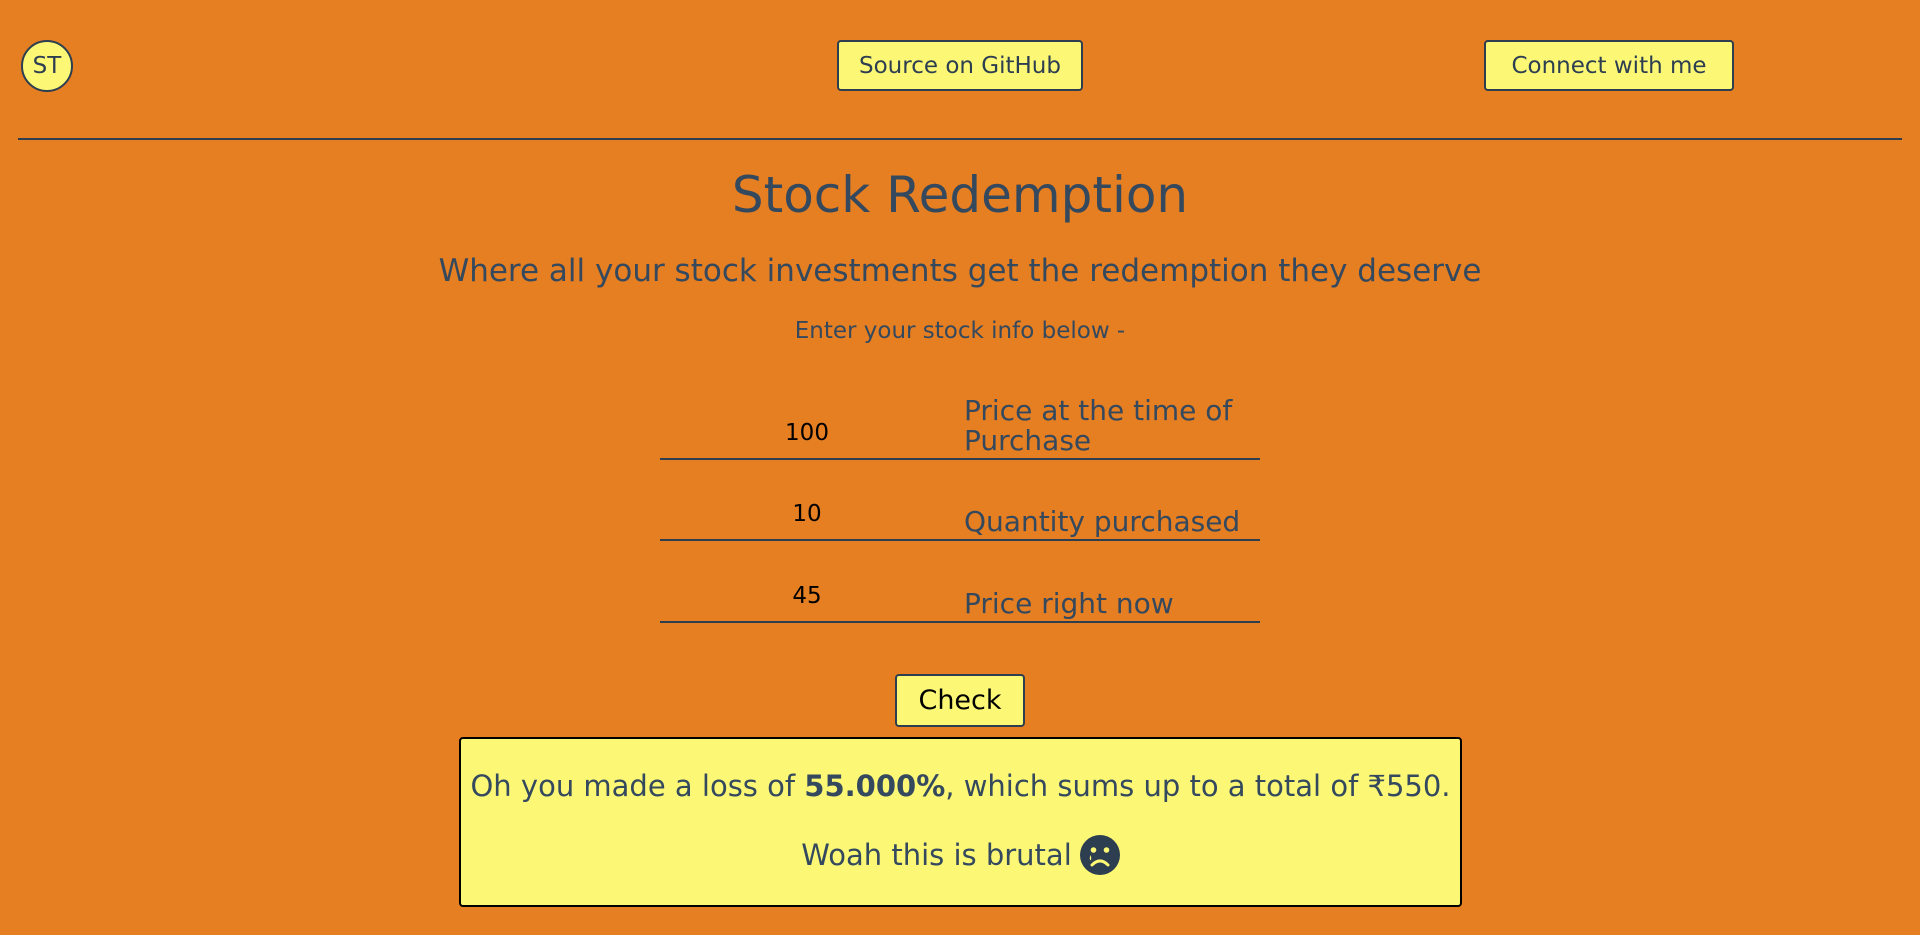 The image size is (1920, 935). I want to click on current-price-label: Price right now, so click(1069, 603).